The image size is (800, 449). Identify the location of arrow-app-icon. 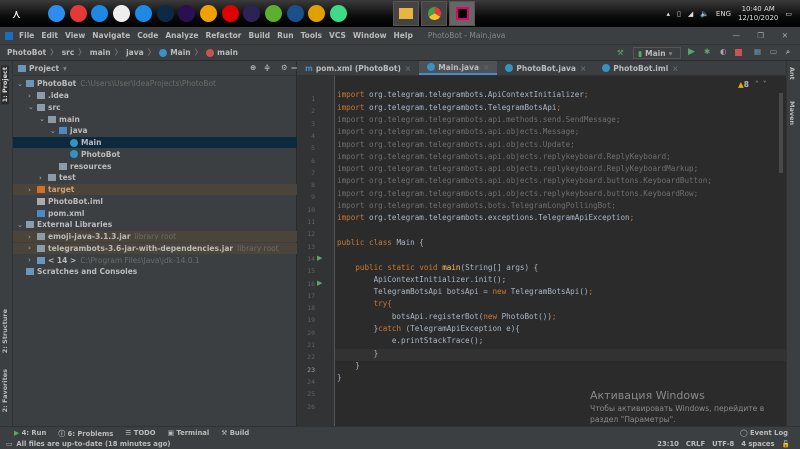
(143, 13).